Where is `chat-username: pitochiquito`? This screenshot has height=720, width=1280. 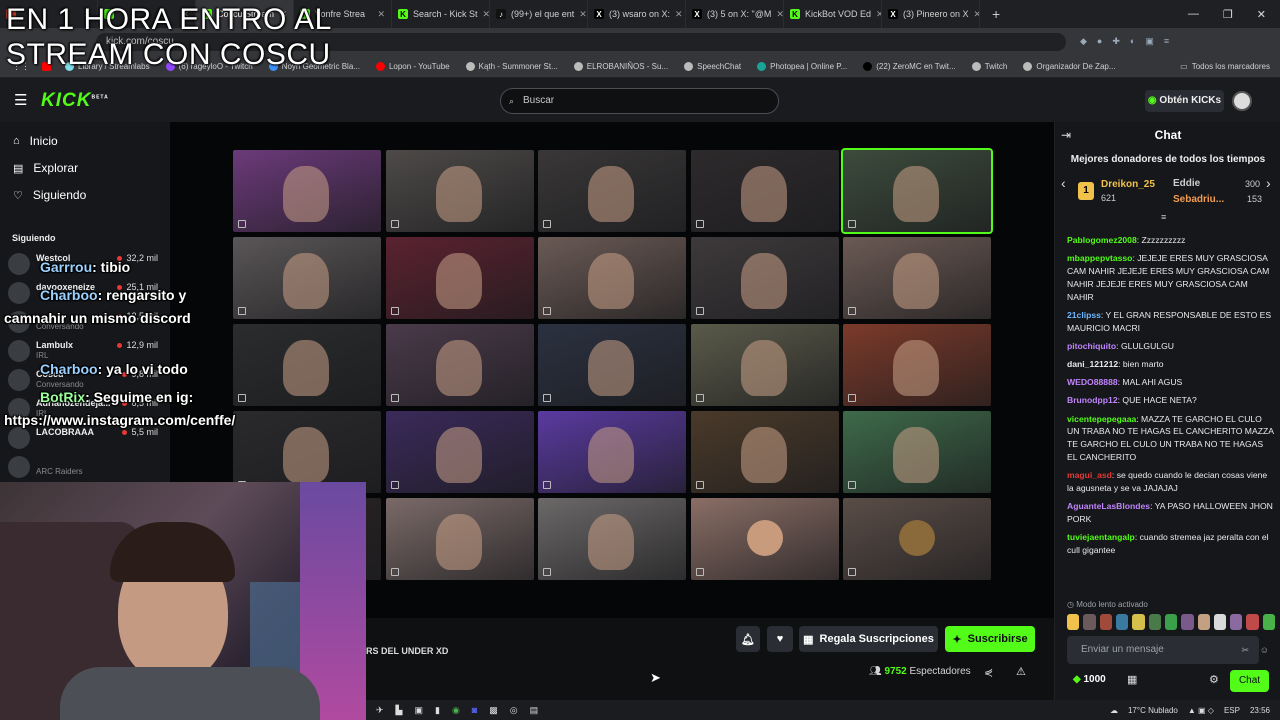 chat-username: pitochiquito is located at coordinates (1091, 346).